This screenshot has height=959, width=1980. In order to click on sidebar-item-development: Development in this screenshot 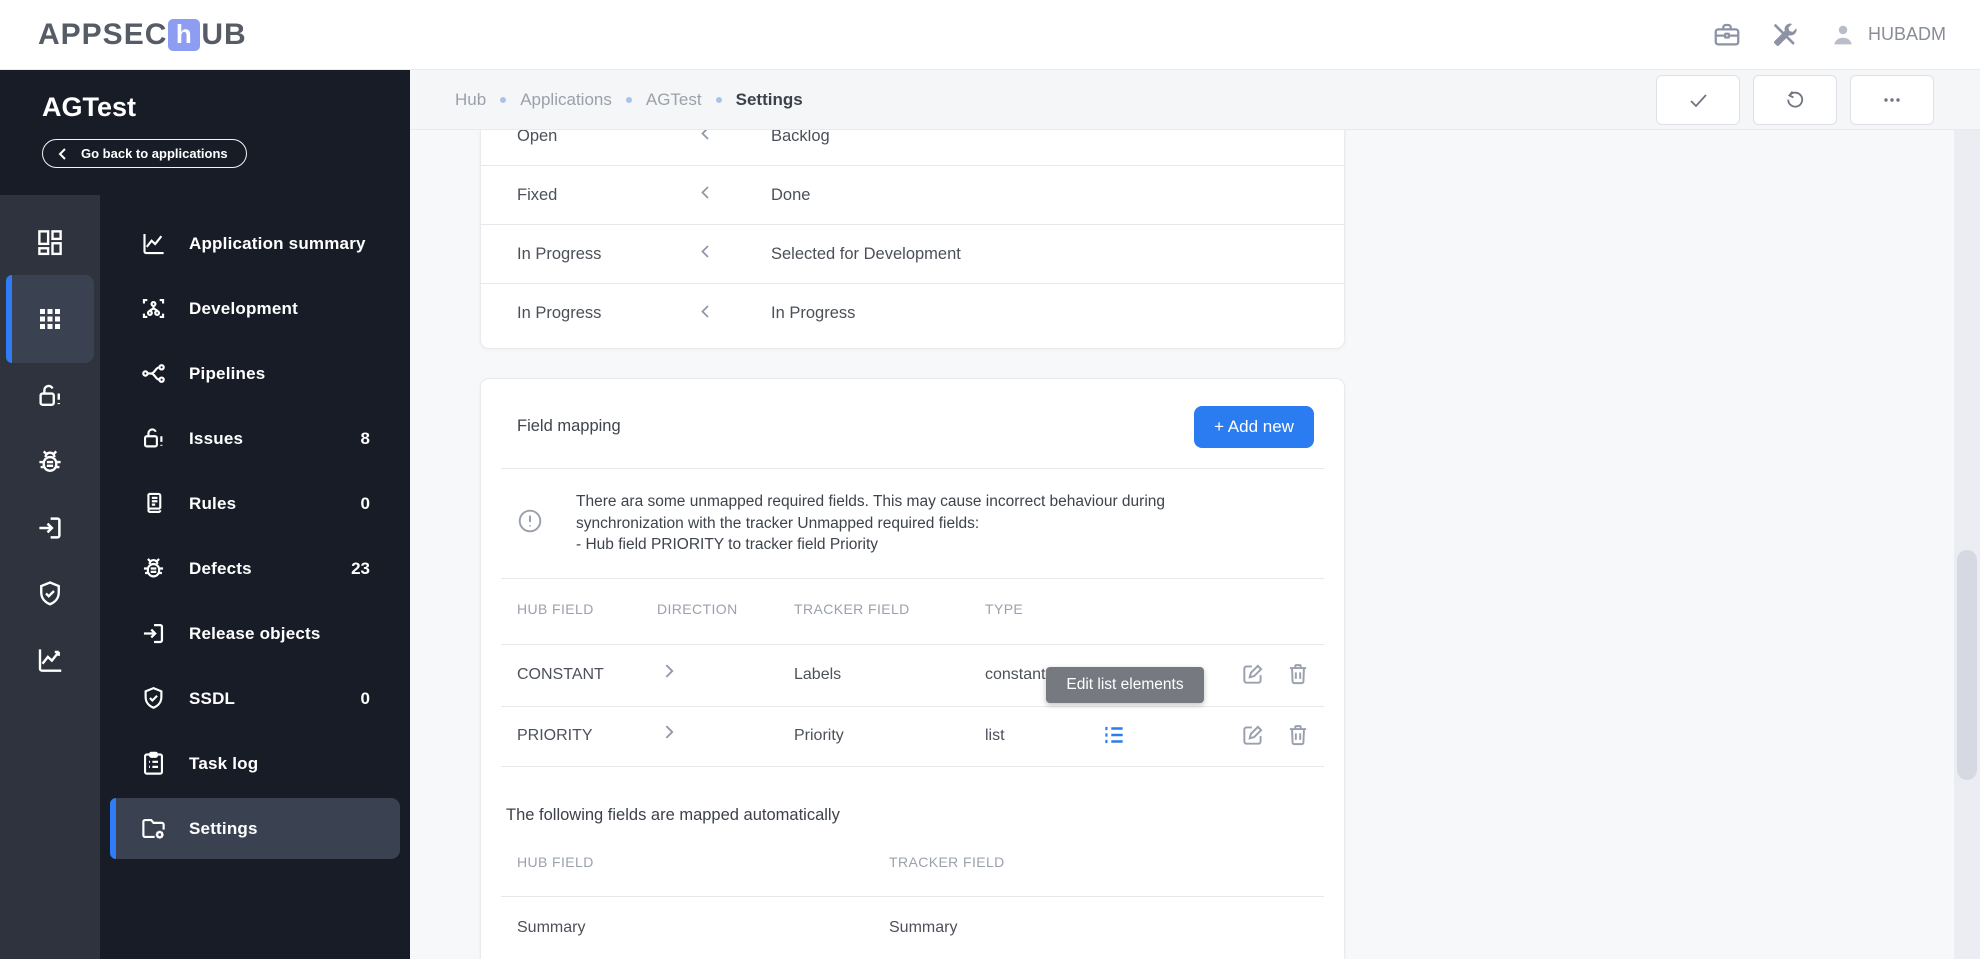, I will do `click(255, 308)`.